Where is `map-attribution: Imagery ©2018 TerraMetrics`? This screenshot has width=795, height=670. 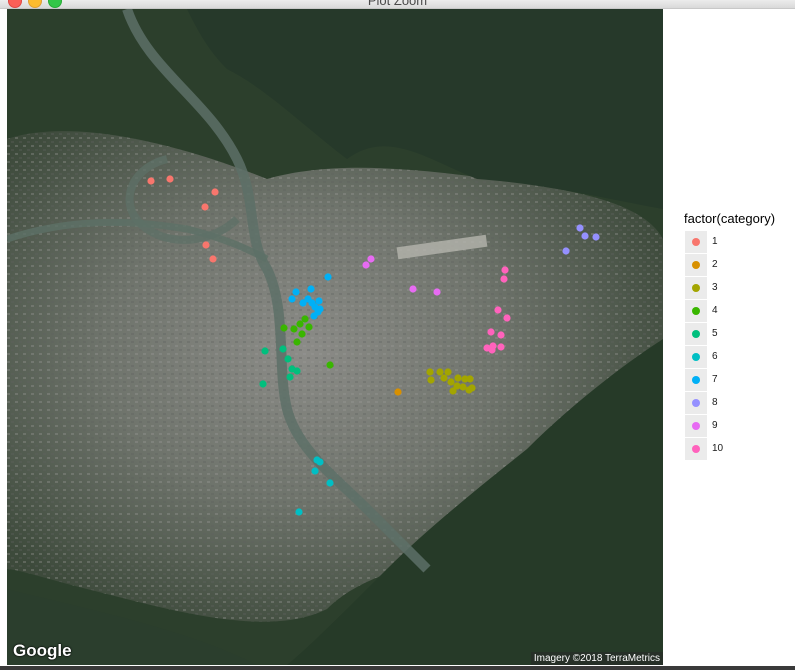
map-attribution: Imagery ©2018 TerraMetrics is located at coordinates (596, 658).